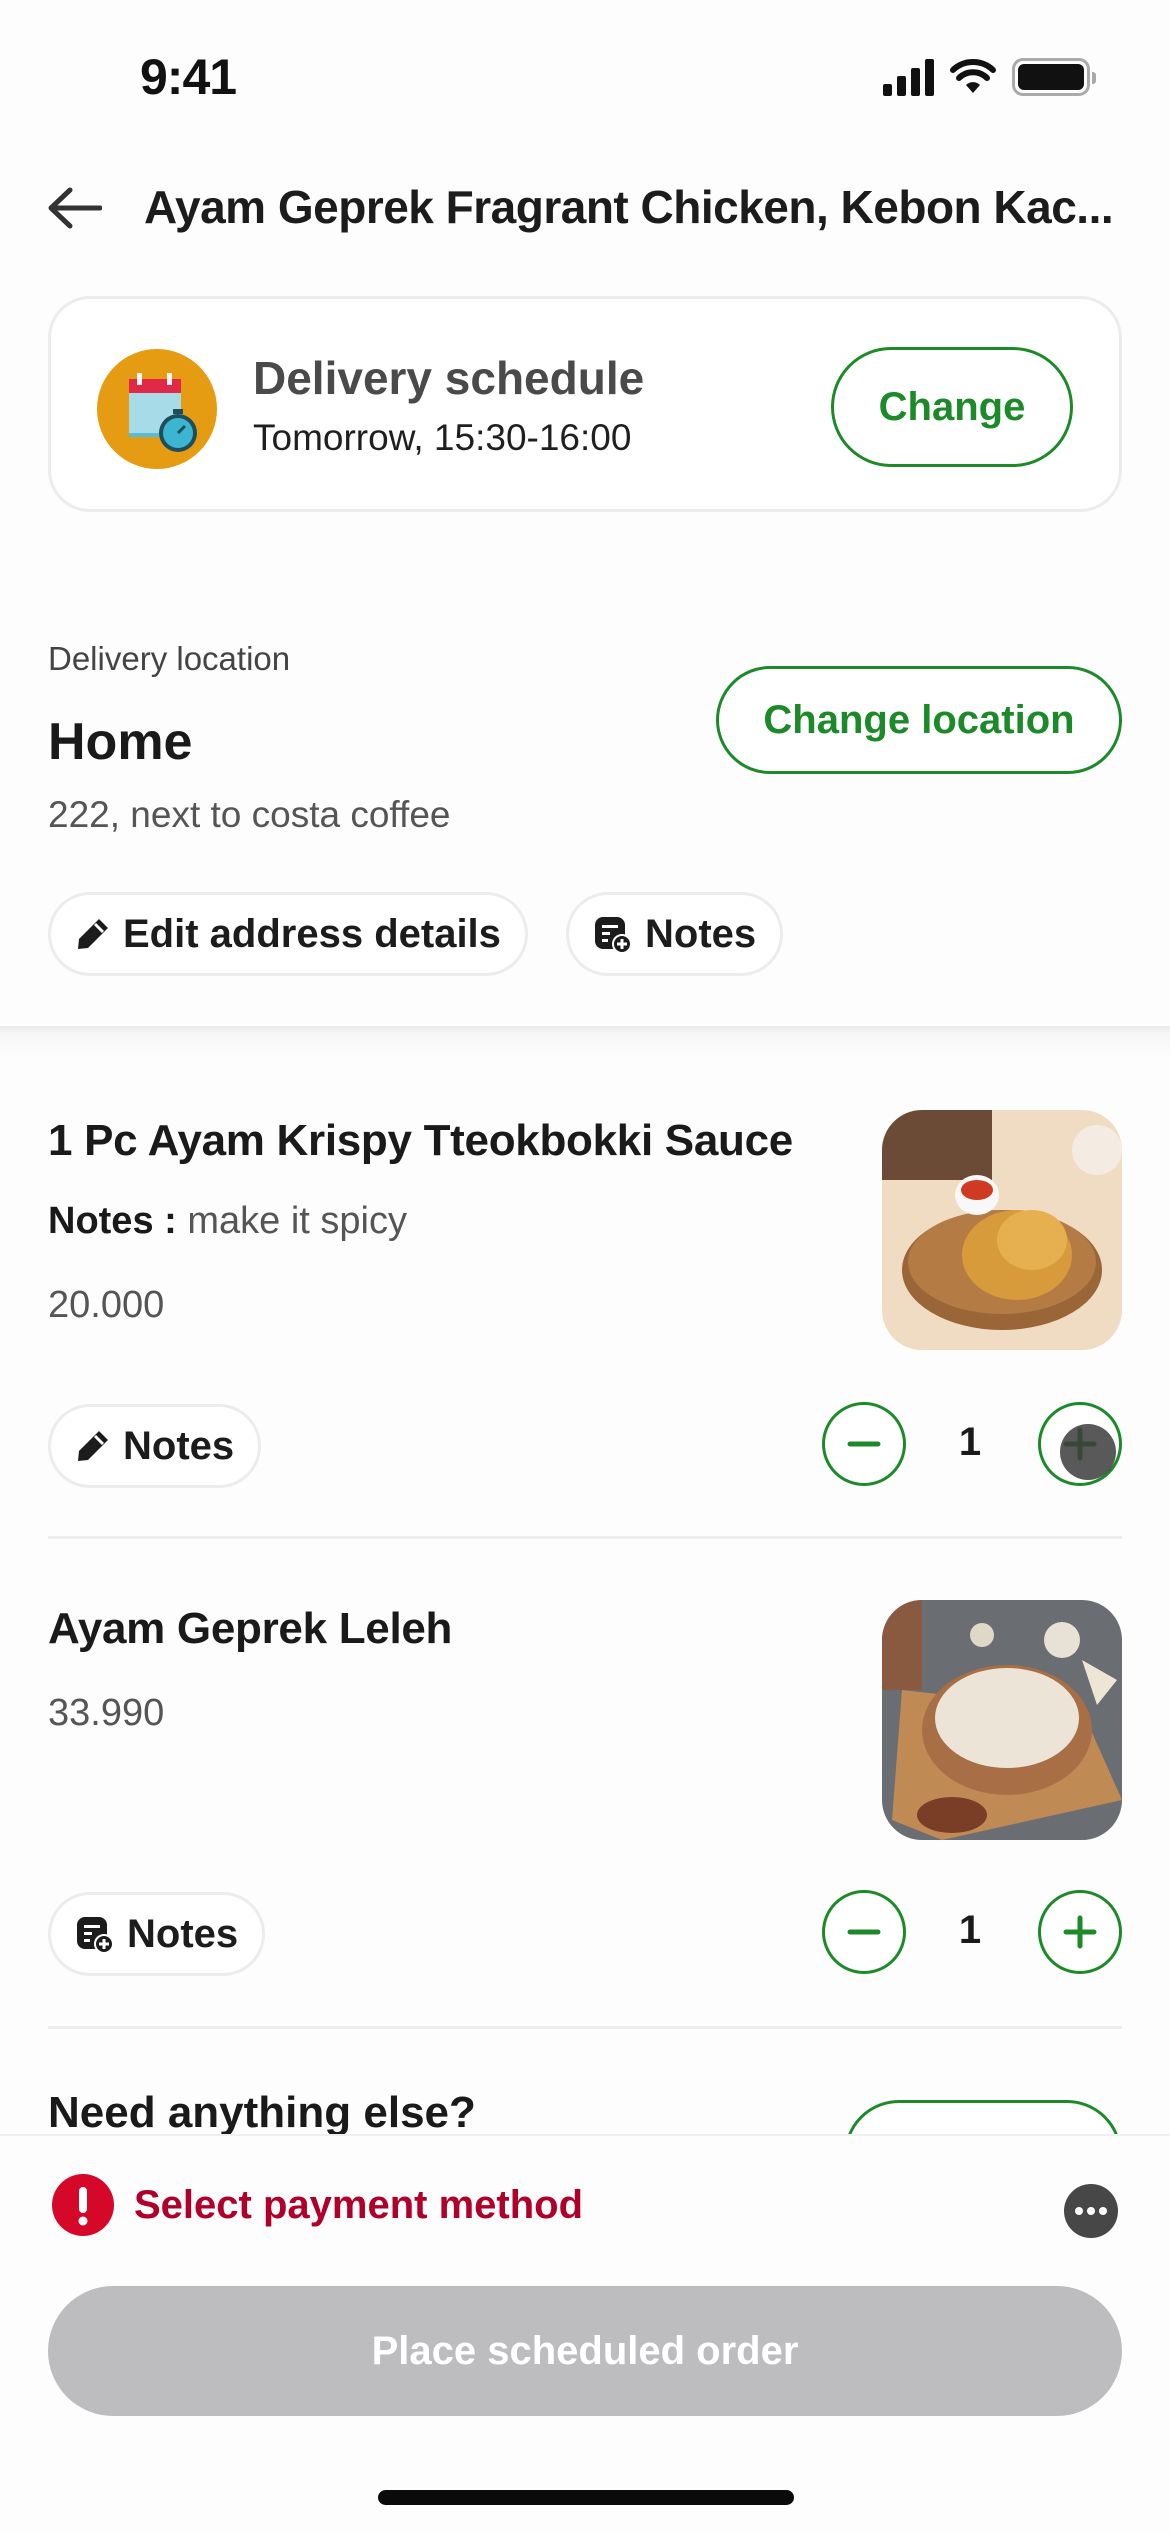  Describe the element at coordinates (188, 77) in the screenshot. I see `status-time: 9:41` at that location.